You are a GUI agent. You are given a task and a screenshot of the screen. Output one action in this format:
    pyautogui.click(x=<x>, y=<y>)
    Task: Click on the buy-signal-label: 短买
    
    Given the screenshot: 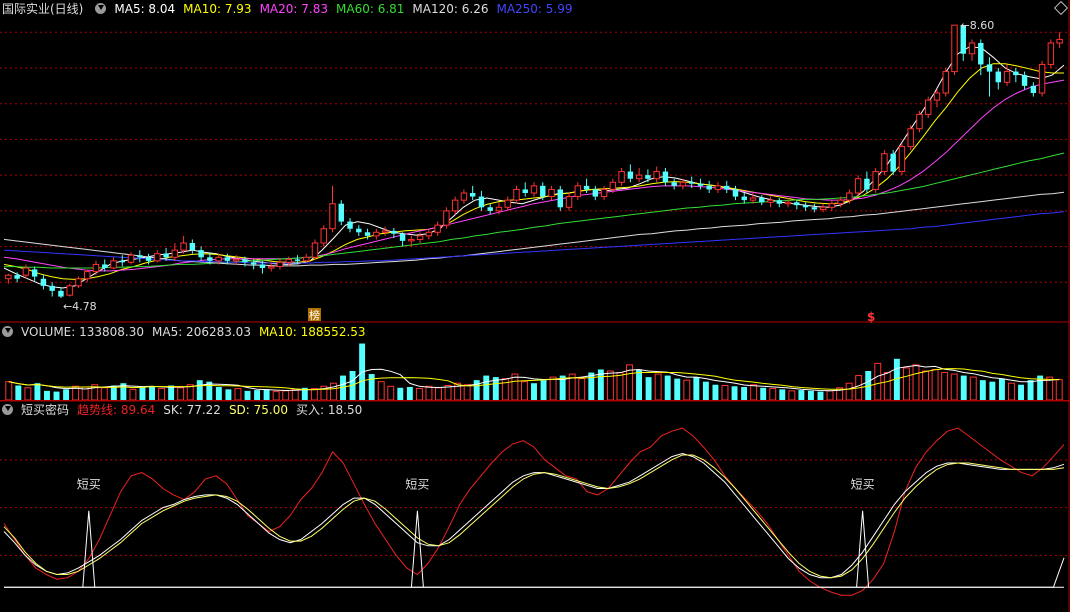 What is the action you would take?
    pyautogui.click(x=417, y=484)
    